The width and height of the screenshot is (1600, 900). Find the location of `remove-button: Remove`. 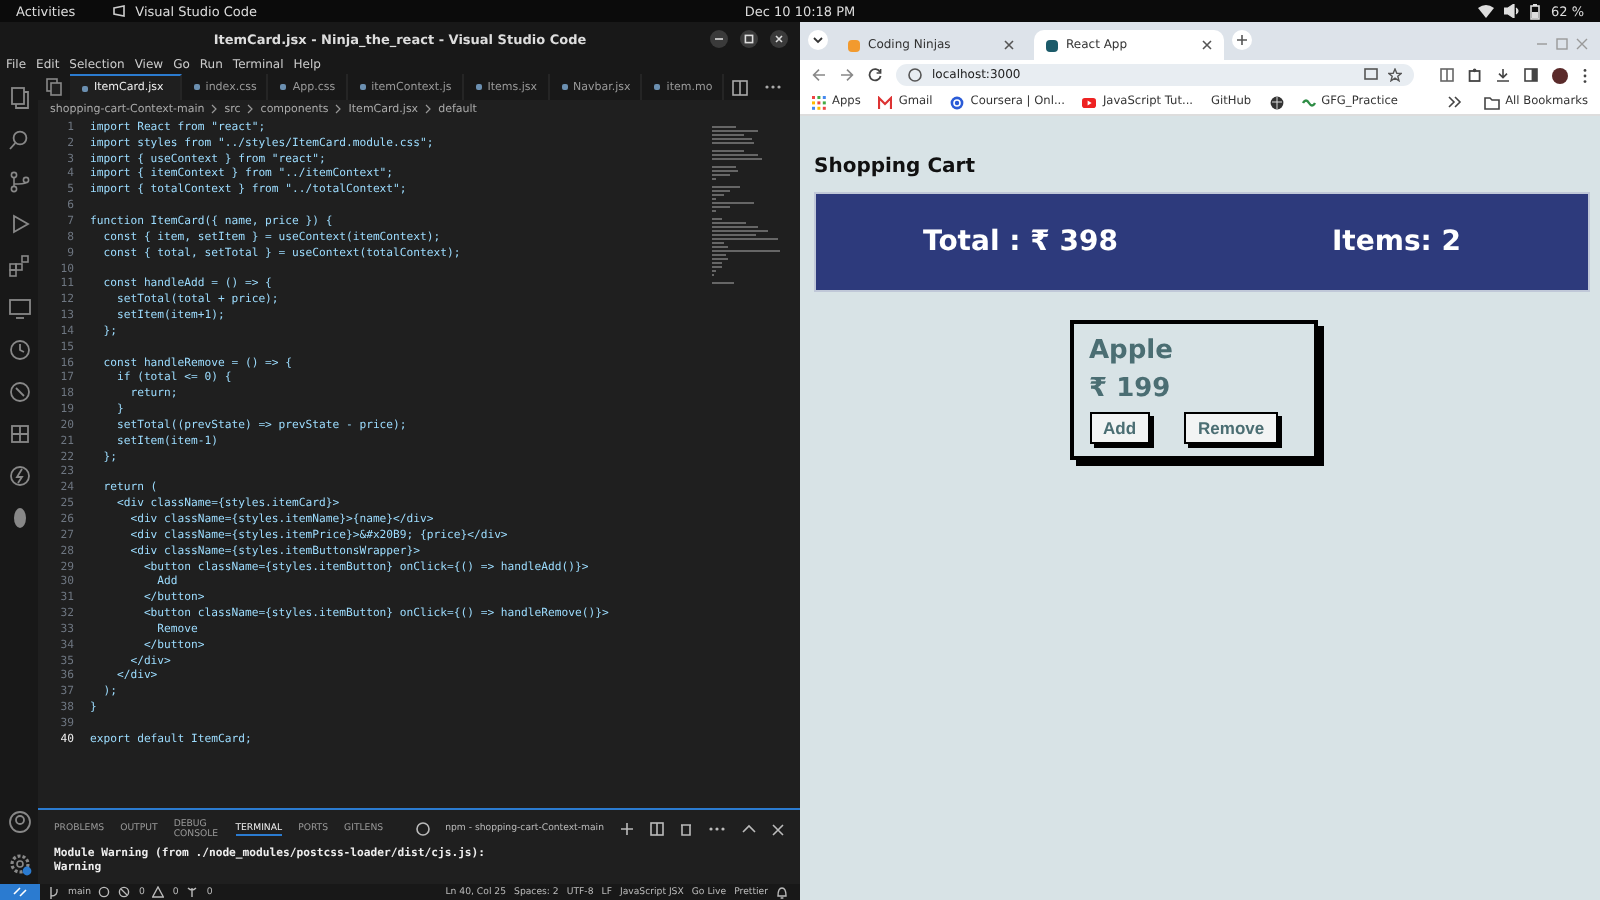

remove-button: Remove is located at coordinates (1231, 428).